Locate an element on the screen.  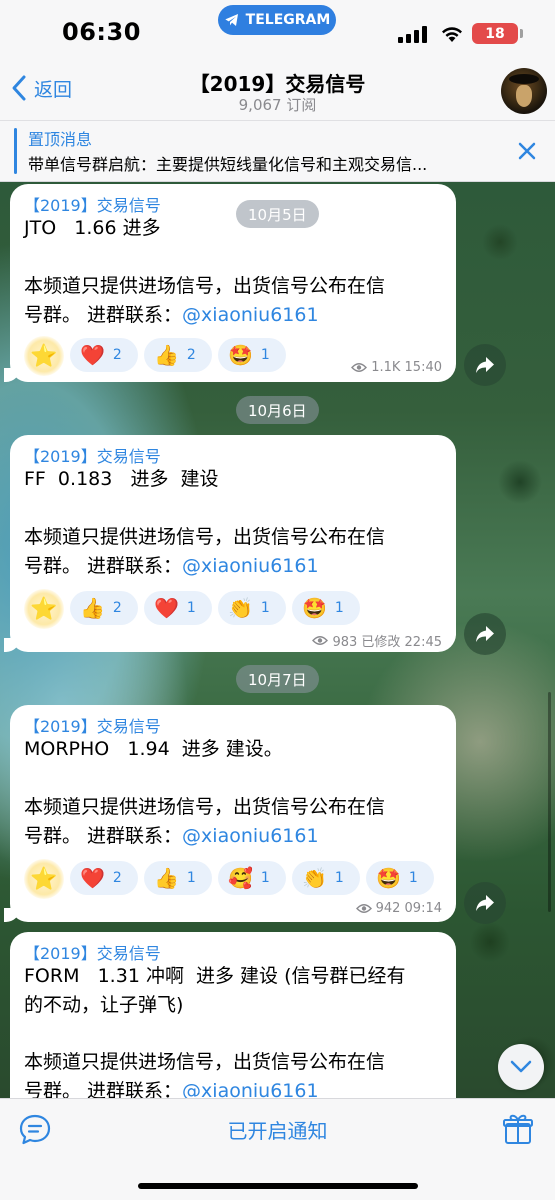
message-line: FORM 1.31 冲啊 进多 建设 (信号群已经有 的不动，让子弹飞) is located at coordinates (215, 990).